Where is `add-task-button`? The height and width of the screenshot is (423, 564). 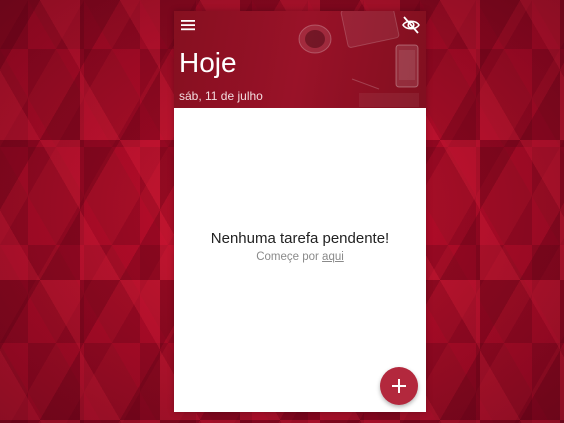
add-task-button is located at coordinates (399, 386).